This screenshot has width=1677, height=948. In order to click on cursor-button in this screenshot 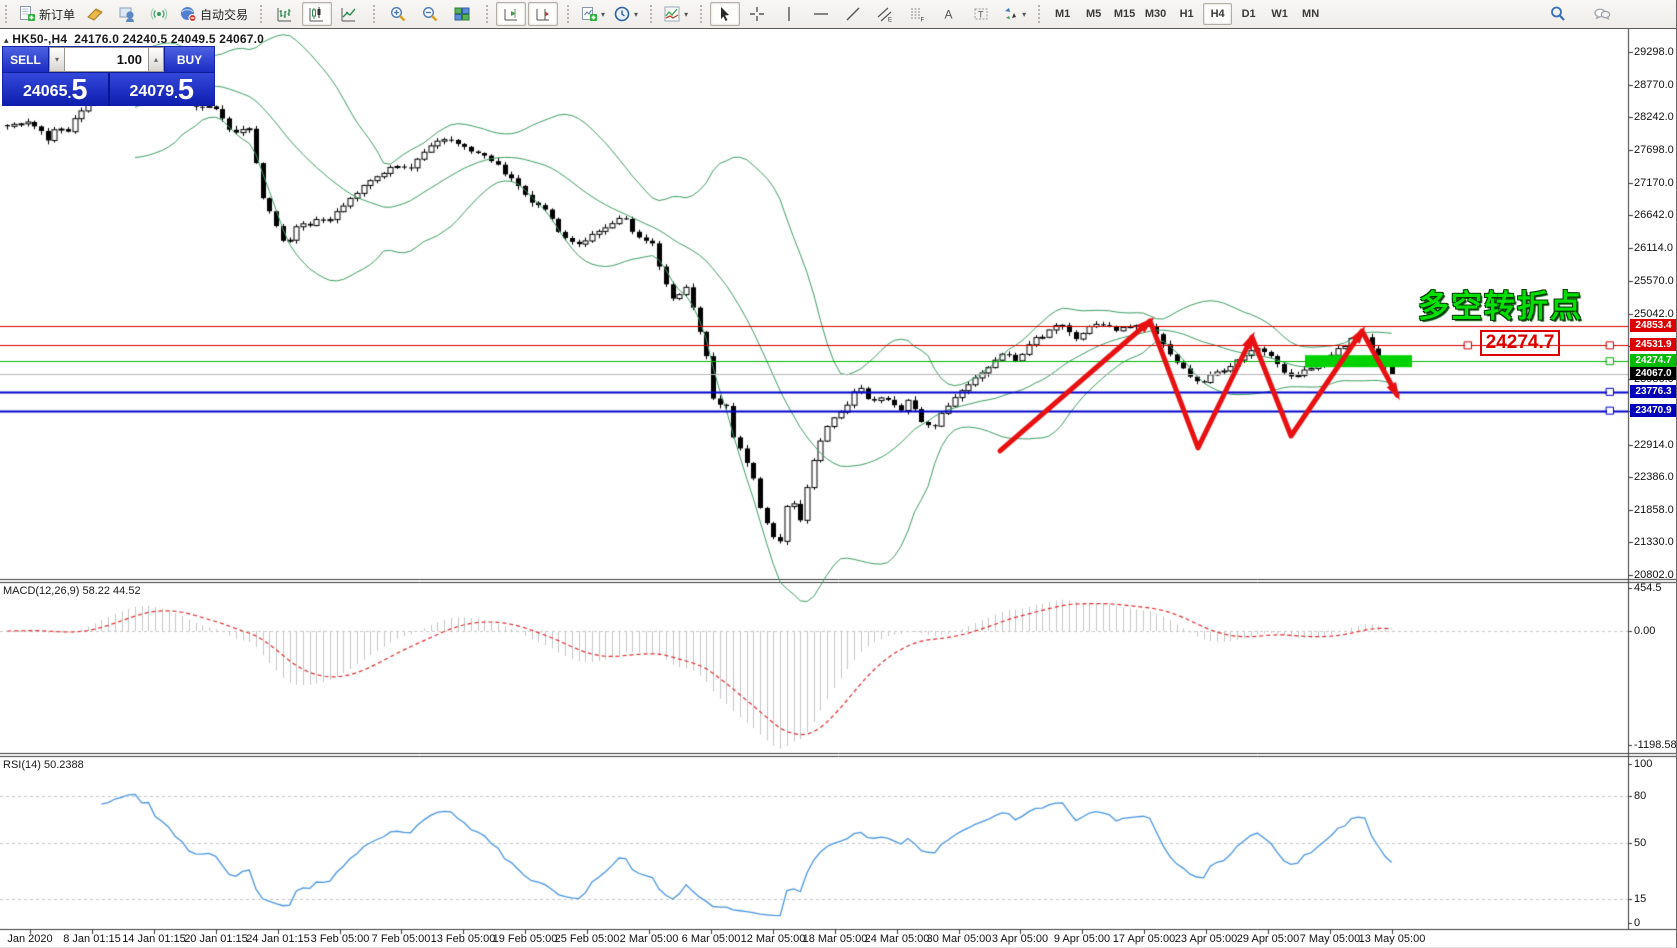, I will do `click(725, 14)`.